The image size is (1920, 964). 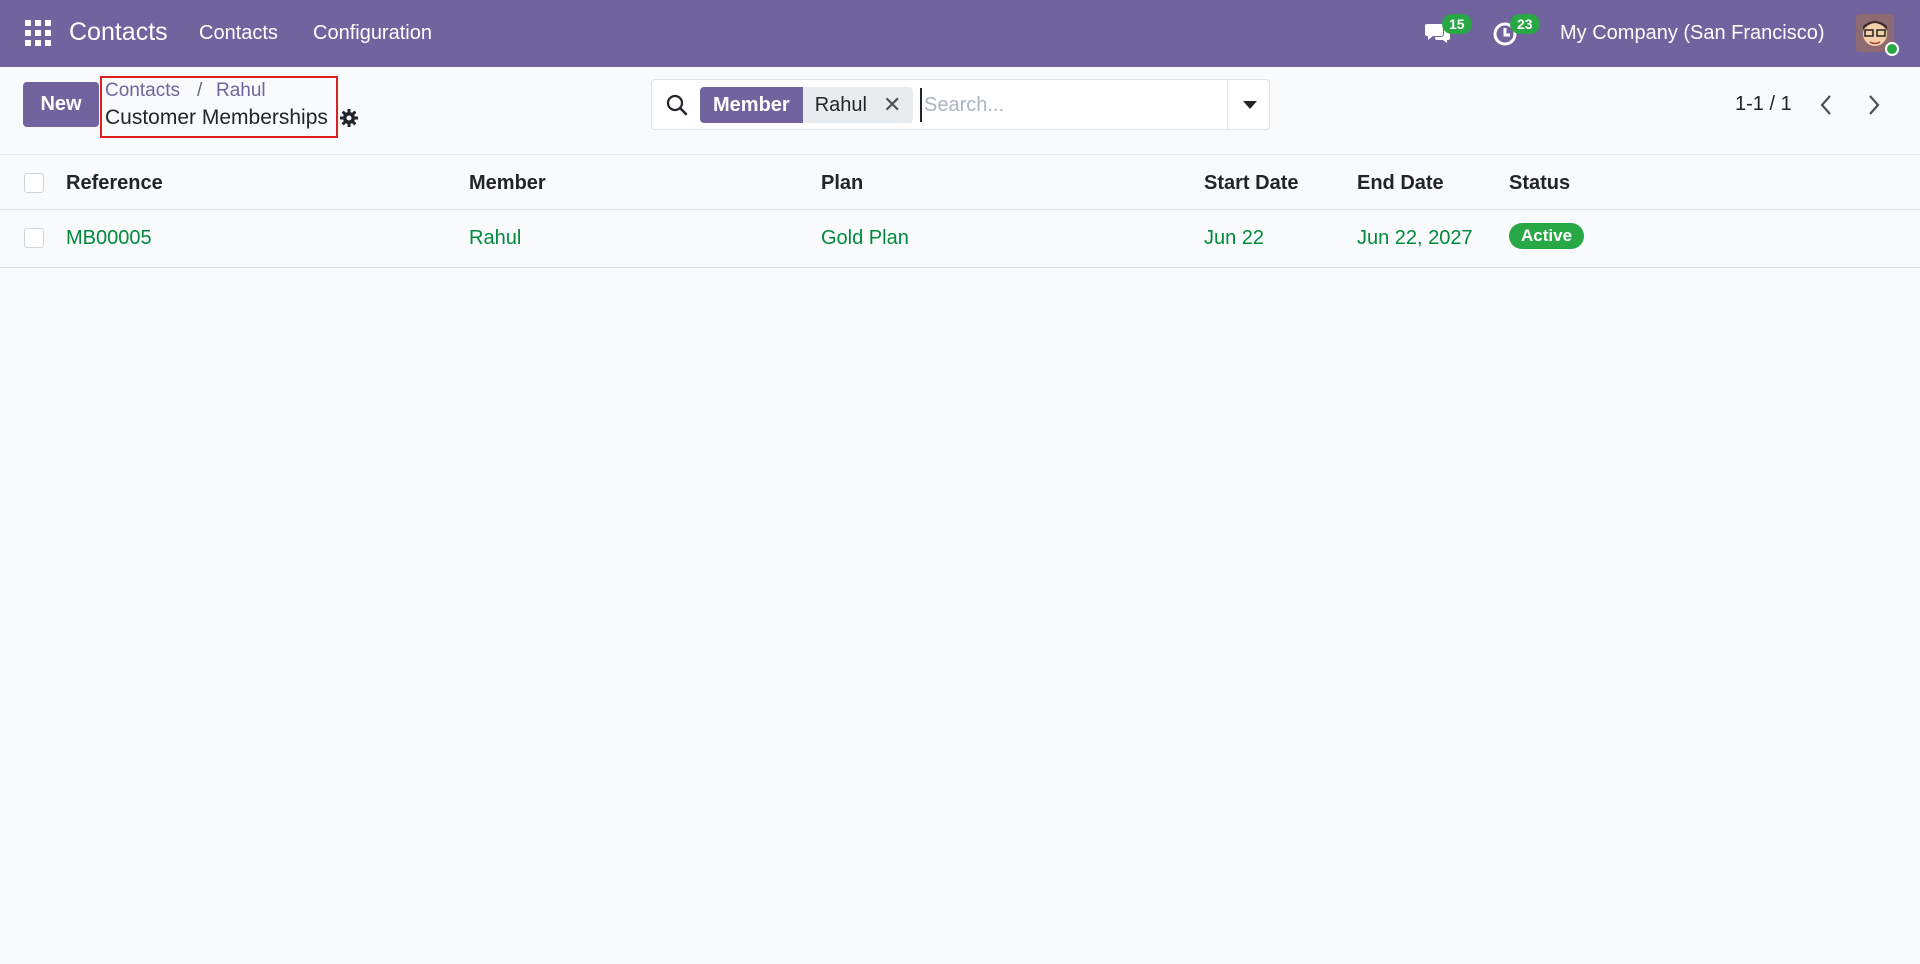 I want to click on column-end-date: End Date, so click(x=1400, y=183).